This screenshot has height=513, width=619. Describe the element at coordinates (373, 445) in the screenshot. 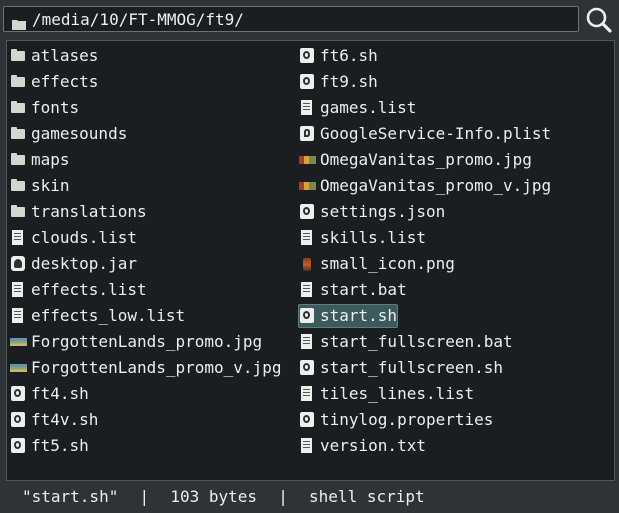

I see `file-name: version.txt` at that location.